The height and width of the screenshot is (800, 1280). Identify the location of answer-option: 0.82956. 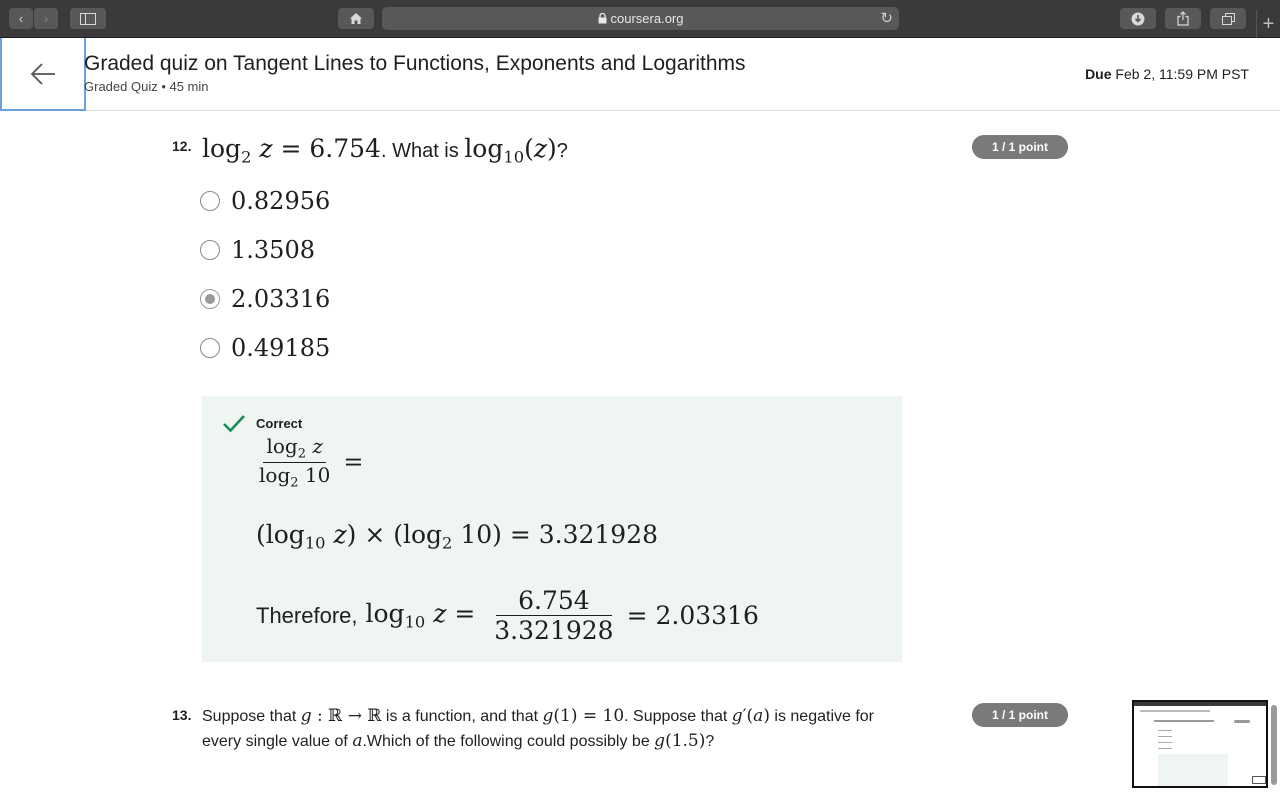
(265, 201).